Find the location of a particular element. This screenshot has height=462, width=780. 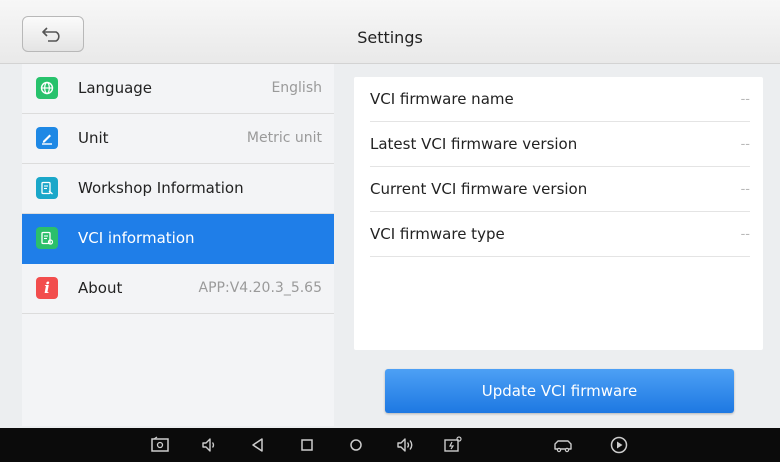

latest-vci-firmware-version-row: Latest VCI firmware version -- is located at coordinates (560, 144).